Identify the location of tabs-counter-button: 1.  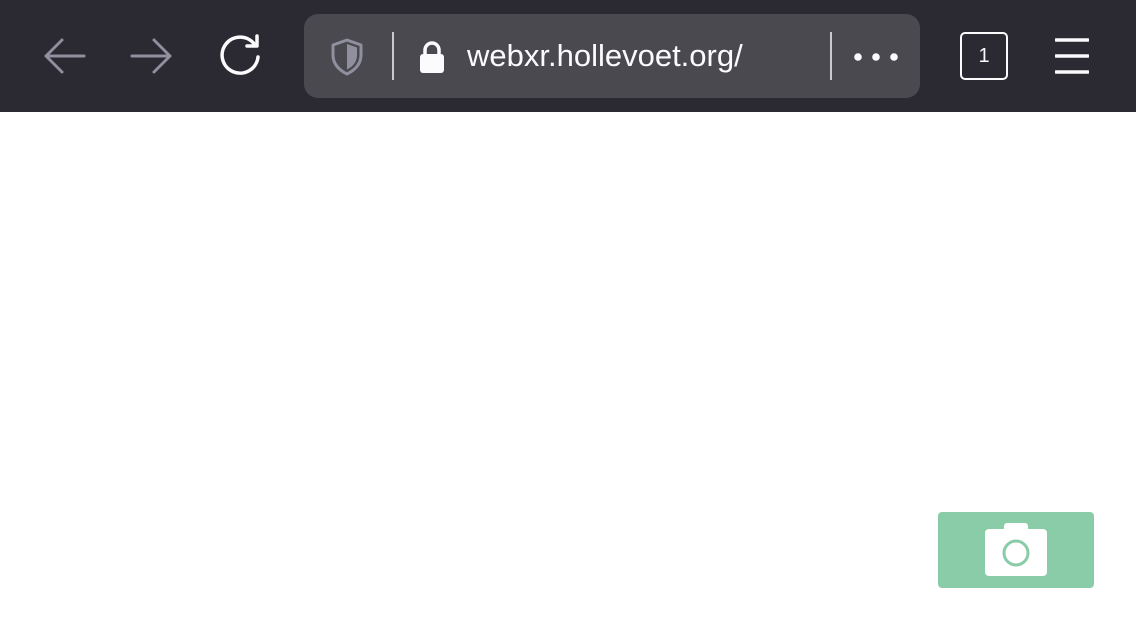
(984, 56).